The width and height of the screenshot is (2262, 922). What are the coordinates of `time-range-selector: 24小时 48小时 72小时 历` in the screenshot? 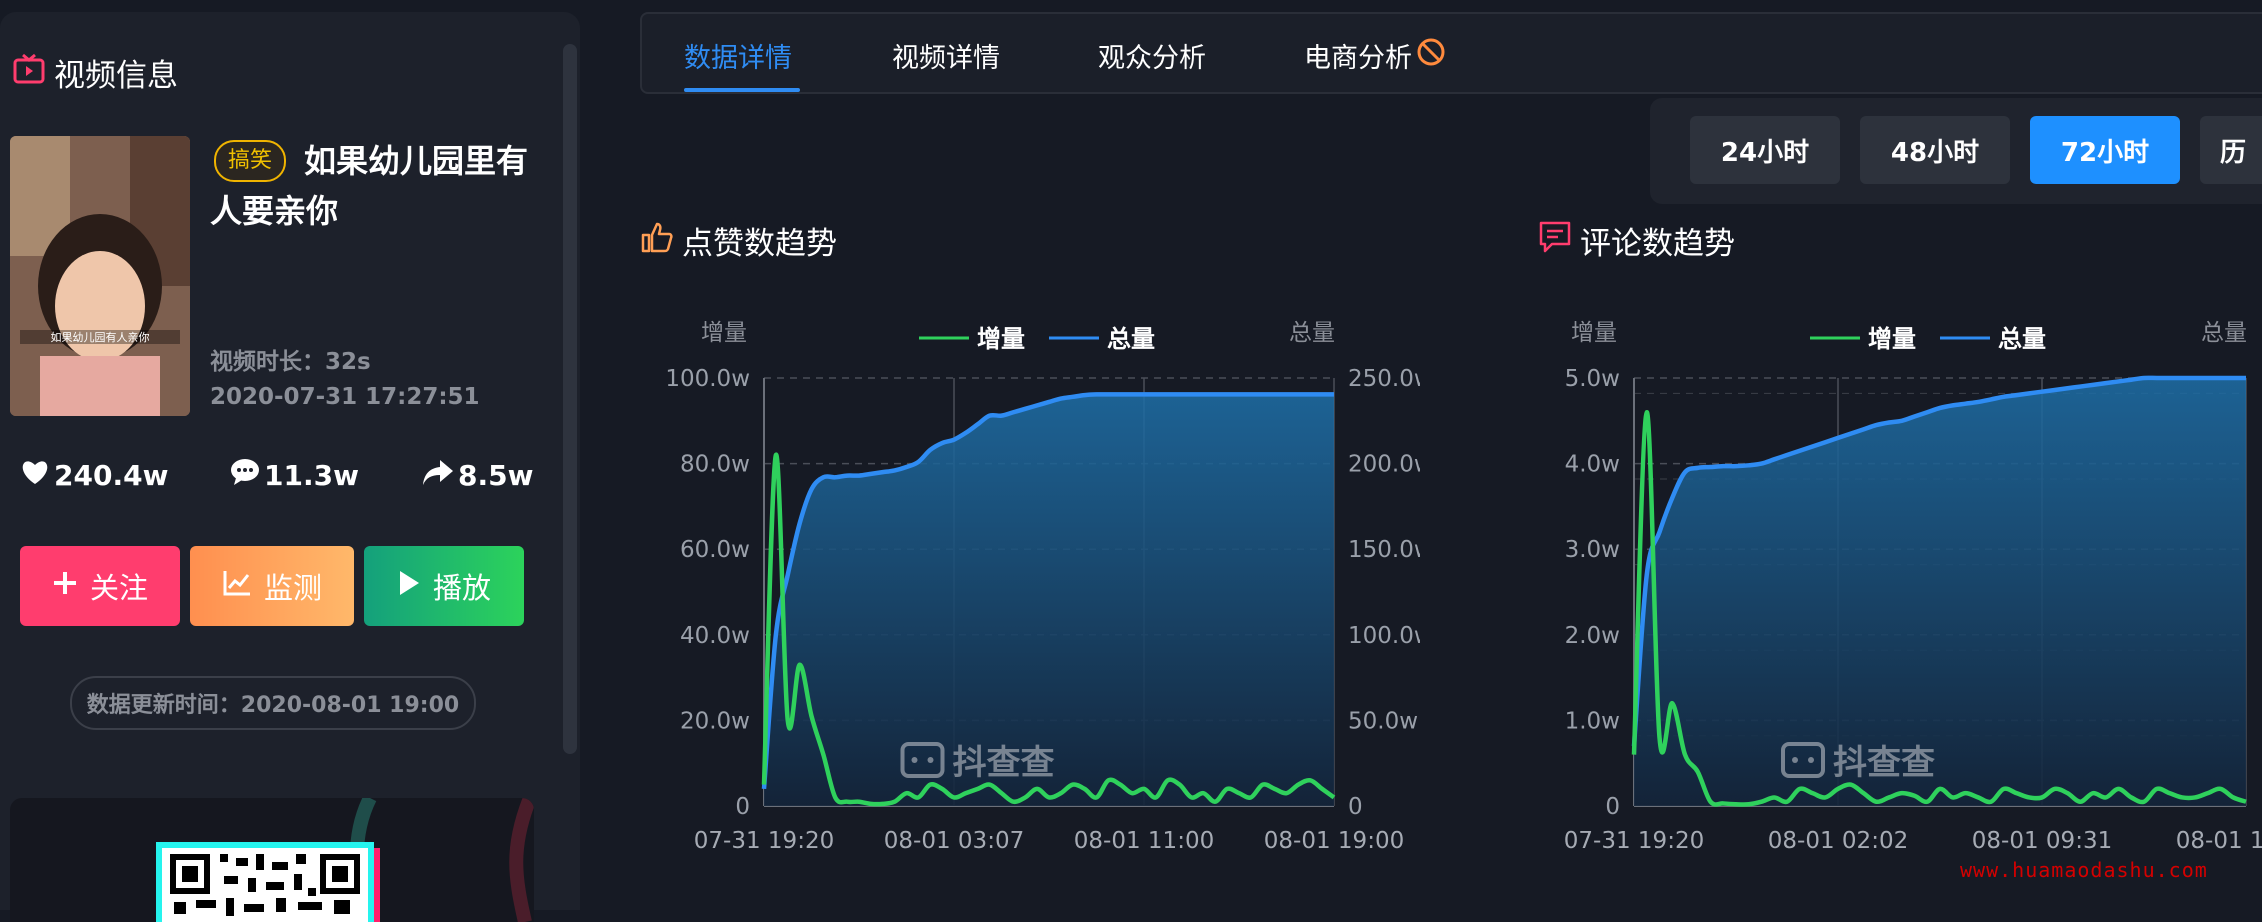 It's located at (1956, 151).